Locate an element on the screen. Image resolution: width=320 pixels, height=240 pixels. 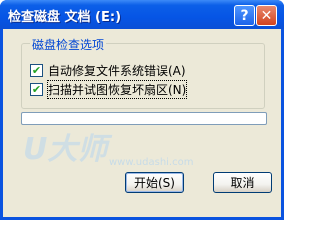
group-legend: 磁盘检查选项 is located at coordinates (68, 44).